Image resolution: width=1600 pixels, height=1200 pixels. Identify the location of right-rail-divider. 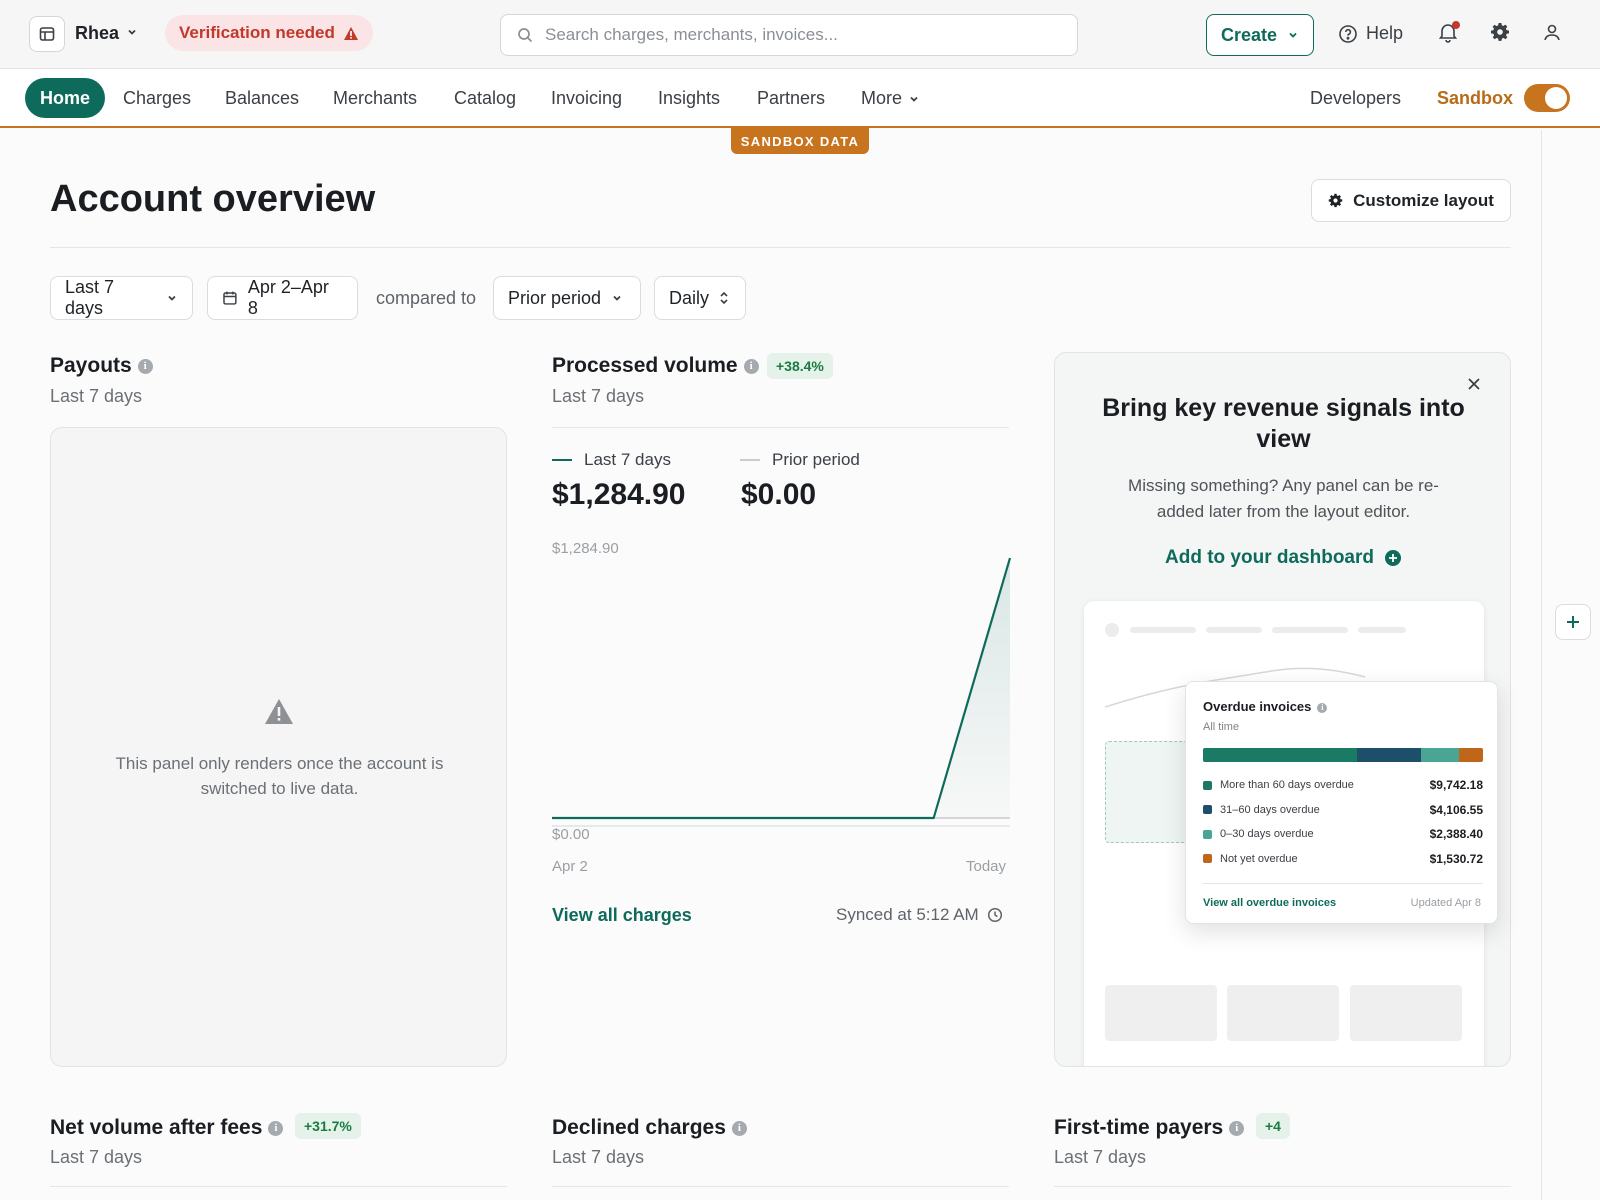
(1541, 665).